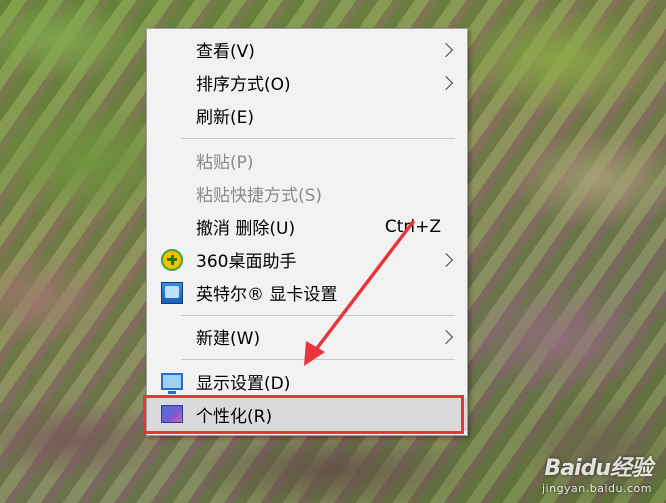  What do you see at coordinates (362, 289) in the screenshot?
I see `arrow-shaft` at bounding box center [362, 289].